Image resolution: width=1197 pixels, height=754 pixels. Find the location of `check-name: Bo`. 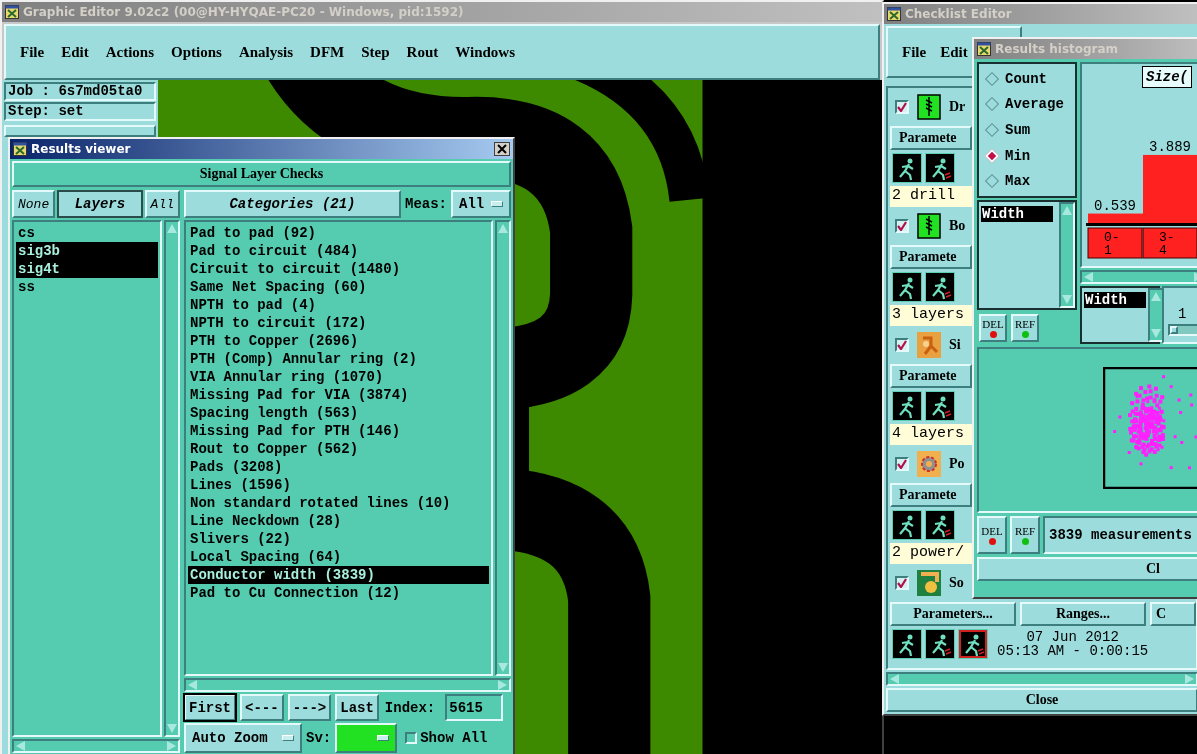

check-name: Bo is located at coordinates (957, 226).